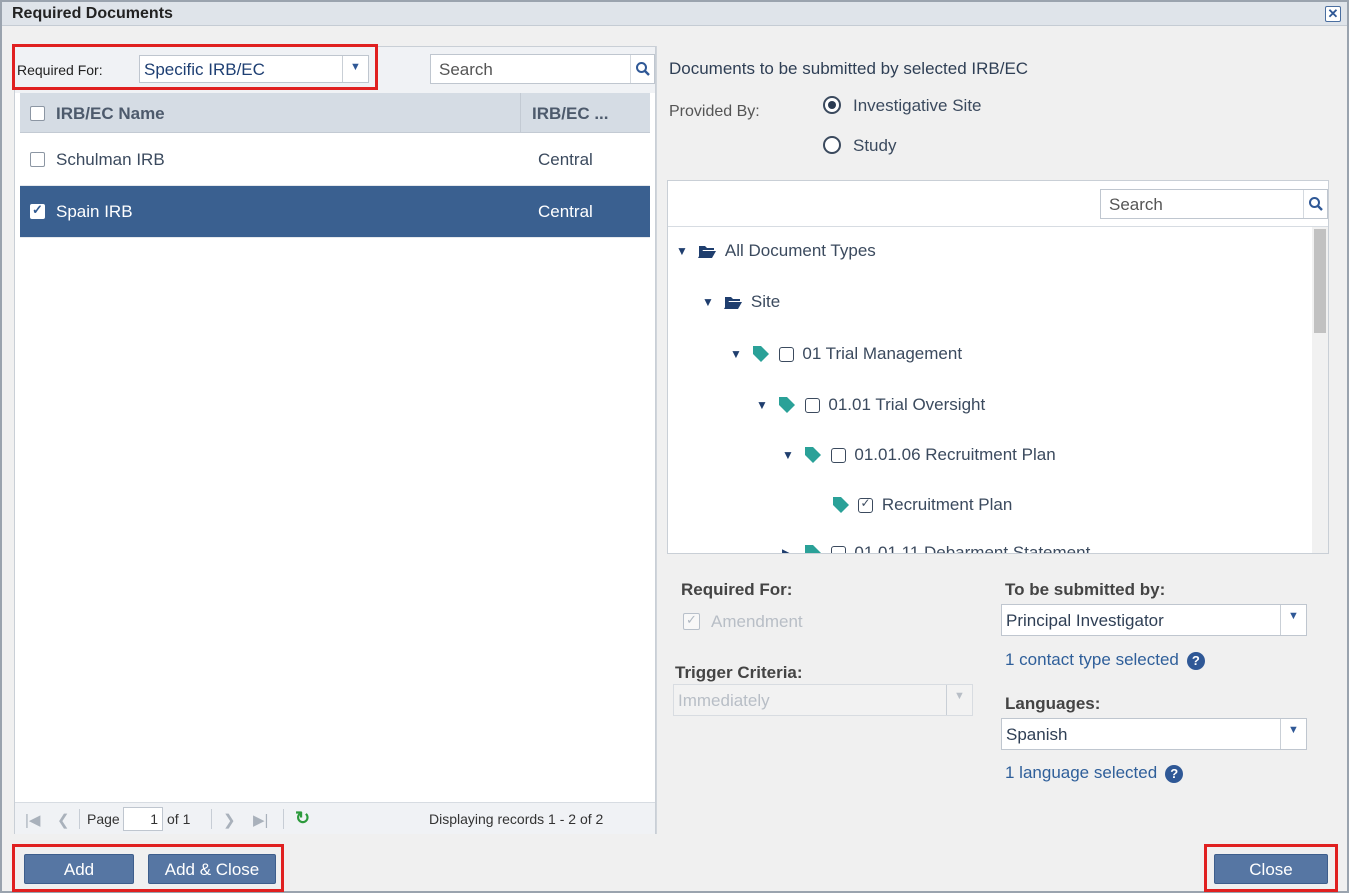  Describe the element at coordinates (919, 458) in the screenshot. I see `tree-node: ▼ 01.01.06 Recruitment Plan` at that location.